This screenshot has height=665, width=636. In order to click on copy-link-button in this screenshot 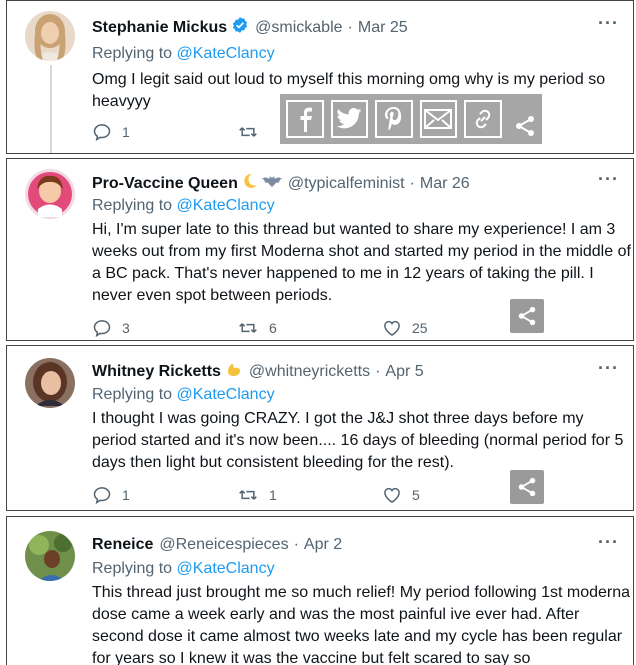, I will do `click(483, 119)`.